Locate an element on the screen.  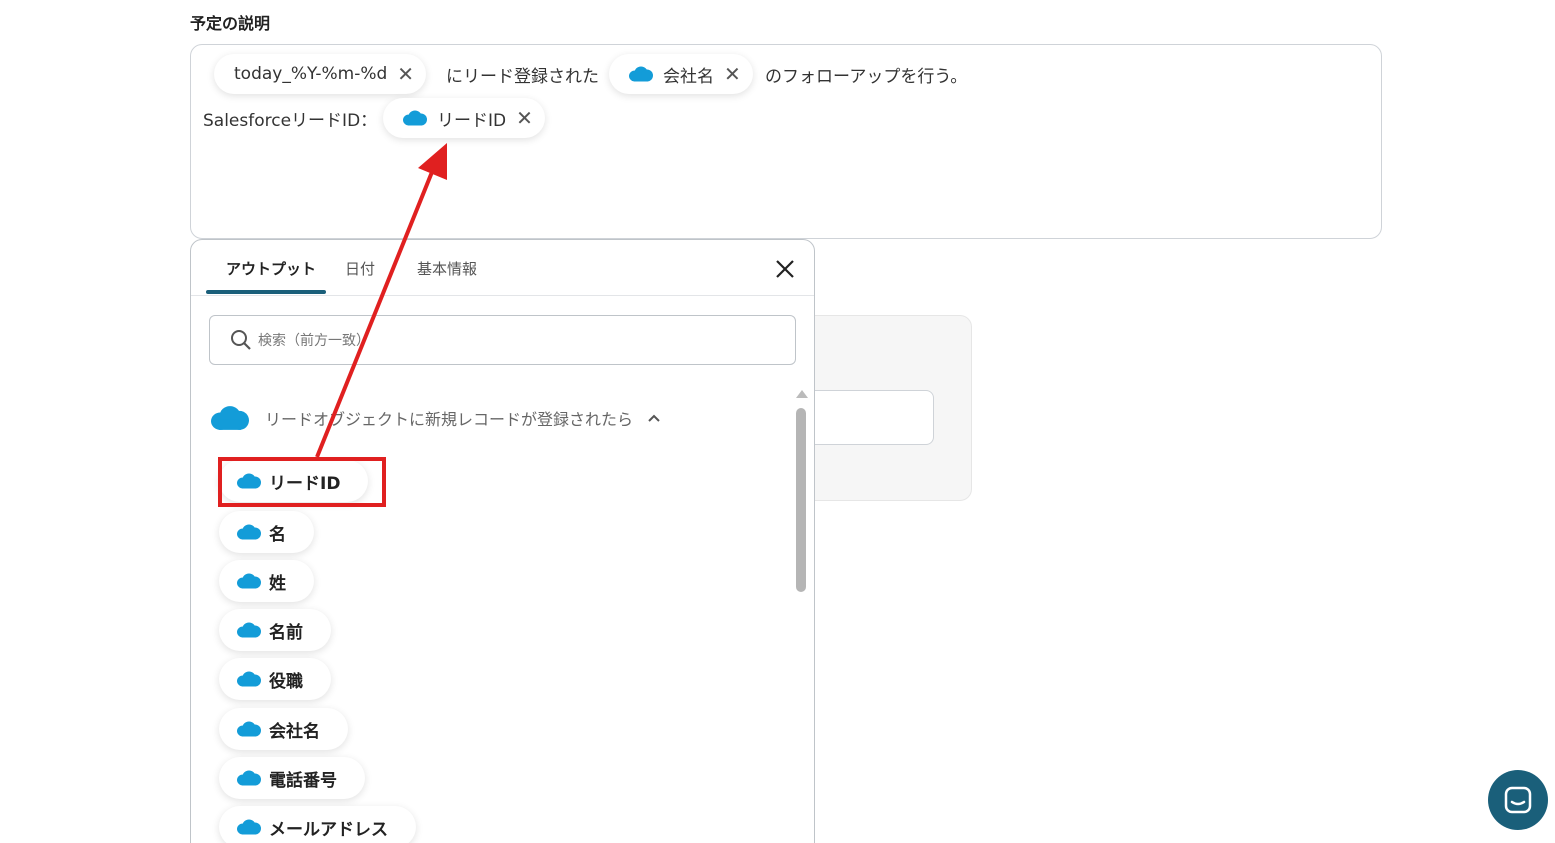
output-item: 名前 is located at coordinates (275, 630).